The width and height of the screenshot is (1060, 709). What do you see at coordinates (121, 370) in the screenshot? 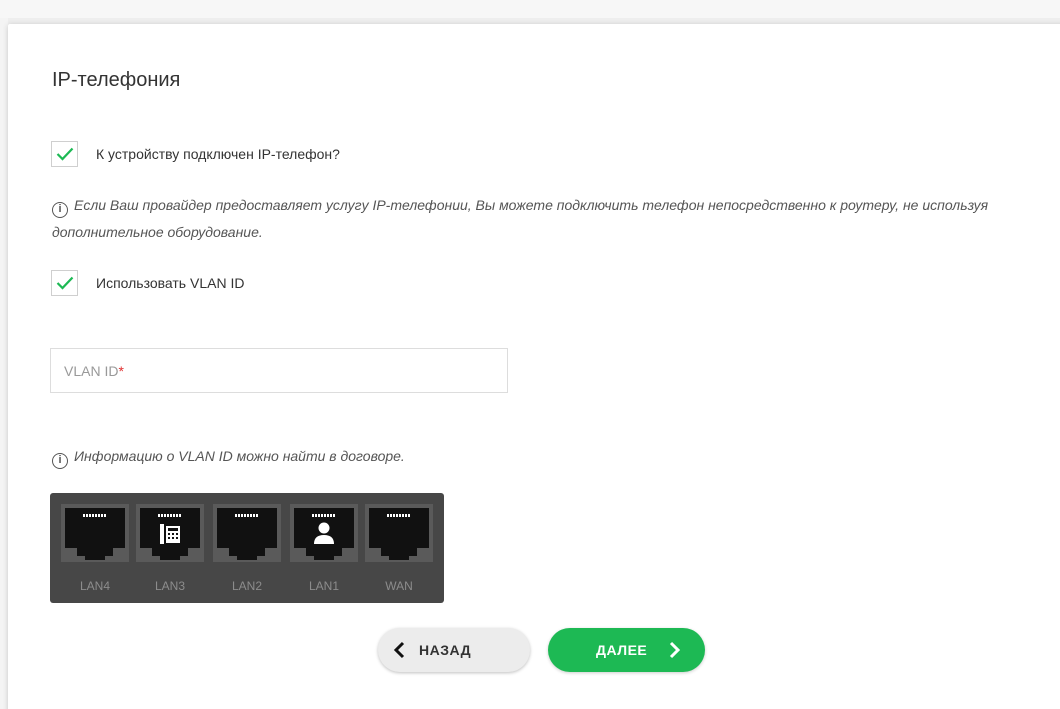
I see `required-mark: *` at bounding box center [121, 370].